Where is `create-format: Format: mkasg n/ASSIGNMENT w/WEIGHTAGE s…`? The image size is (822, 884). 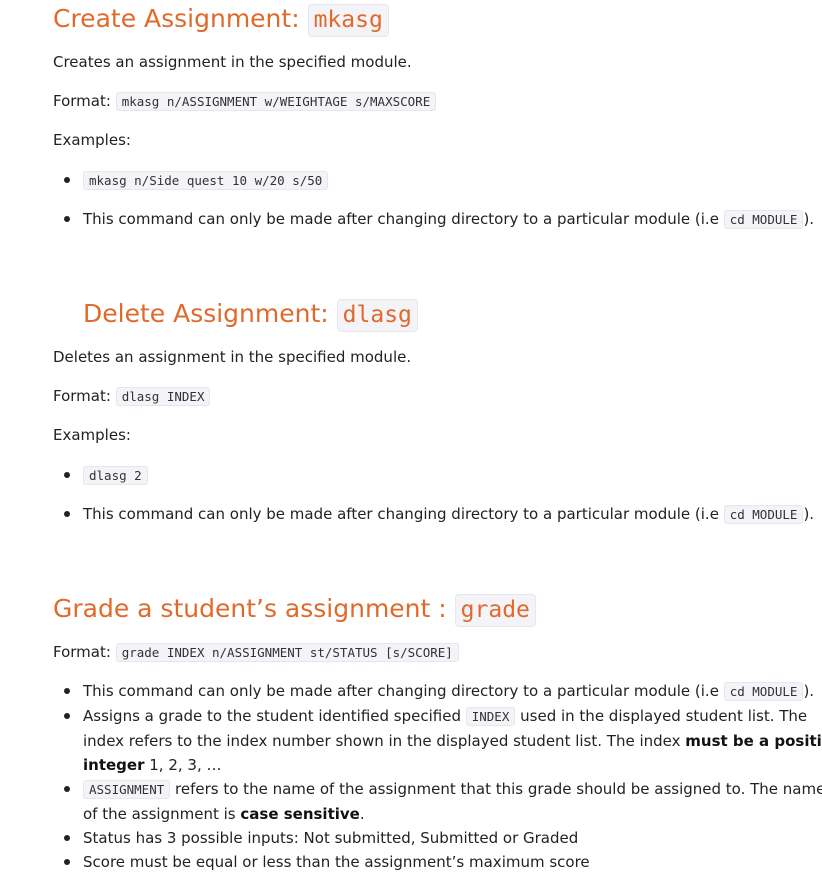
create-format: Format: mkasg n/ASSIGNMENT w/WEIGHTAGE s… is located at coordinates (245, 101).